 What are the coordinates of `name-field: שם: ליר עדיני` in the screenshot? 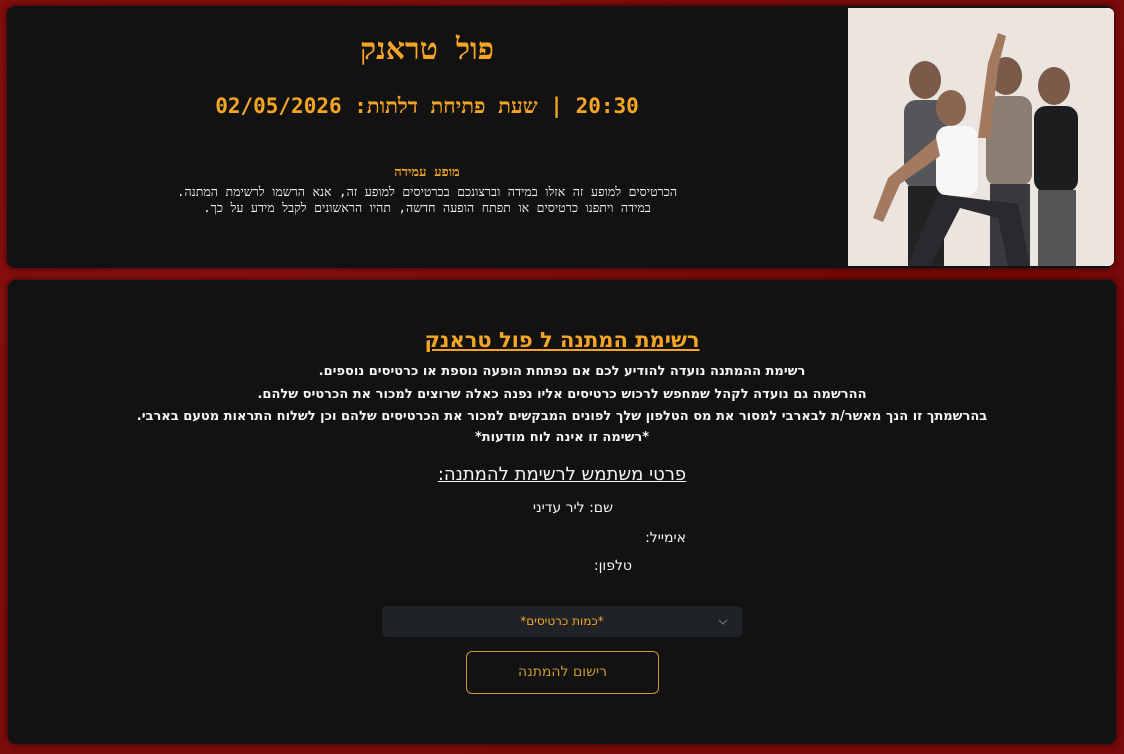 It's located at (573, 508).